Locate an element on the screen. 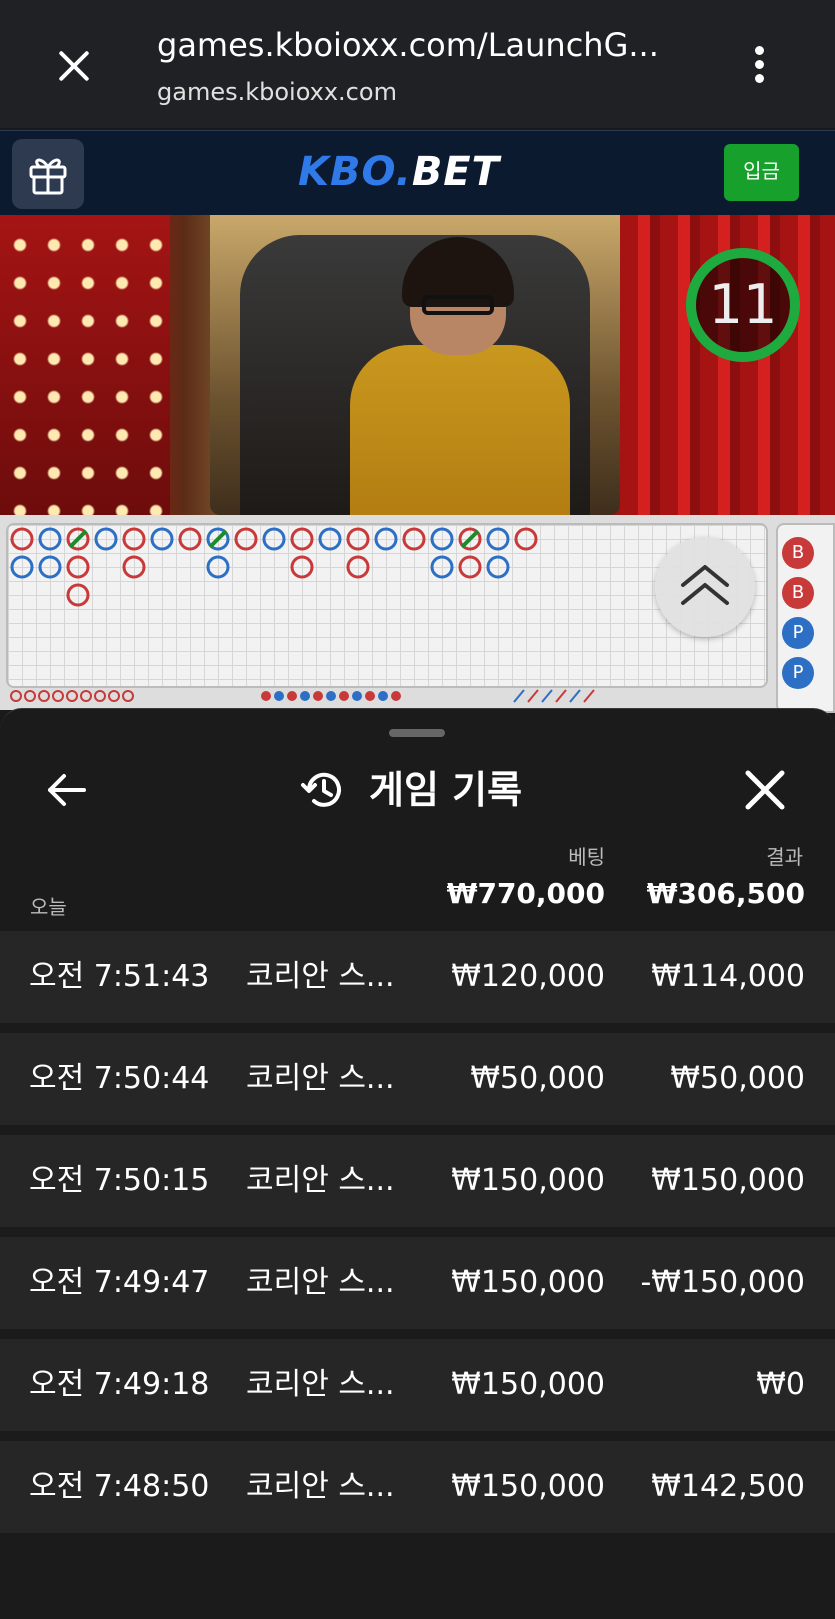 This screenshot has width=835, height=1619. history-icon is located at coordinates (321, 789).